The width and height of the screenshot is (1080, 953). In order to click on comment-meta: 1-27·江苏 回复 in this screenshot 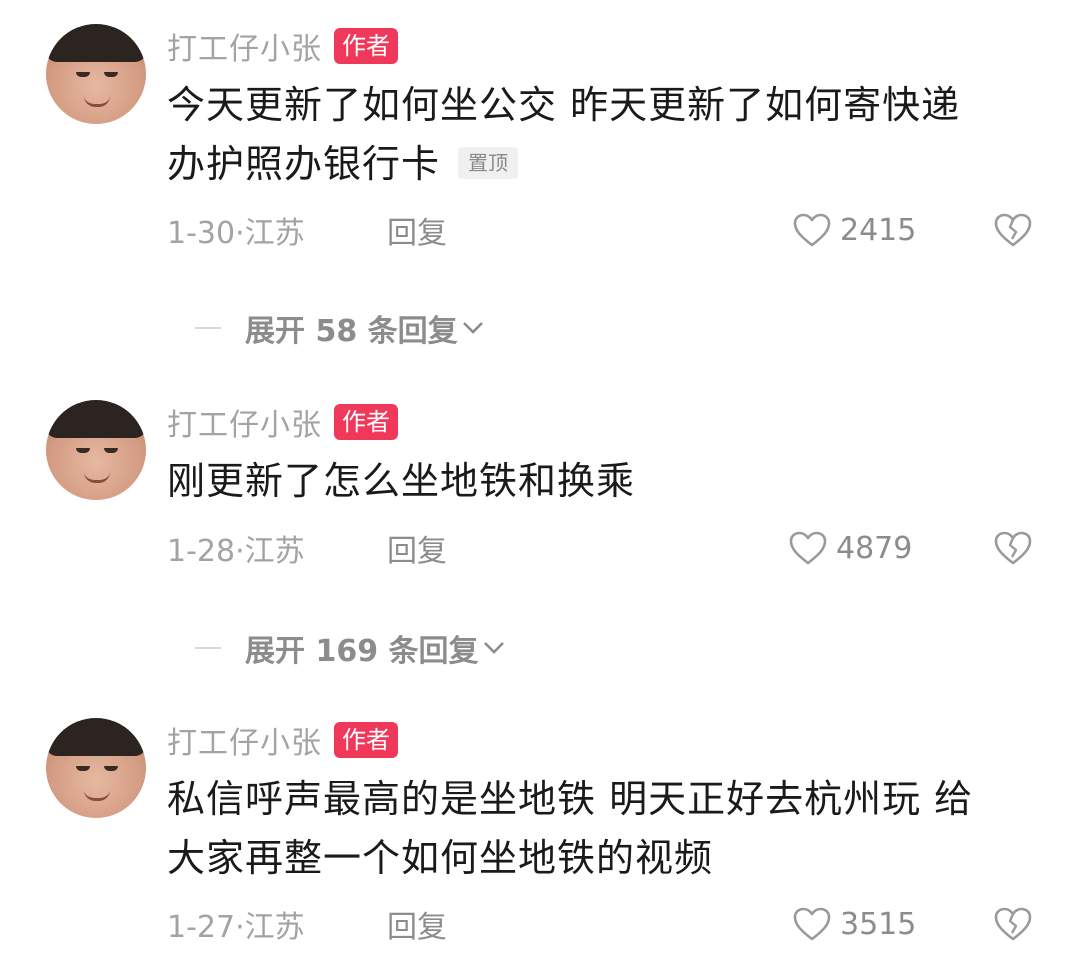, I will do `click(307, 924)`.